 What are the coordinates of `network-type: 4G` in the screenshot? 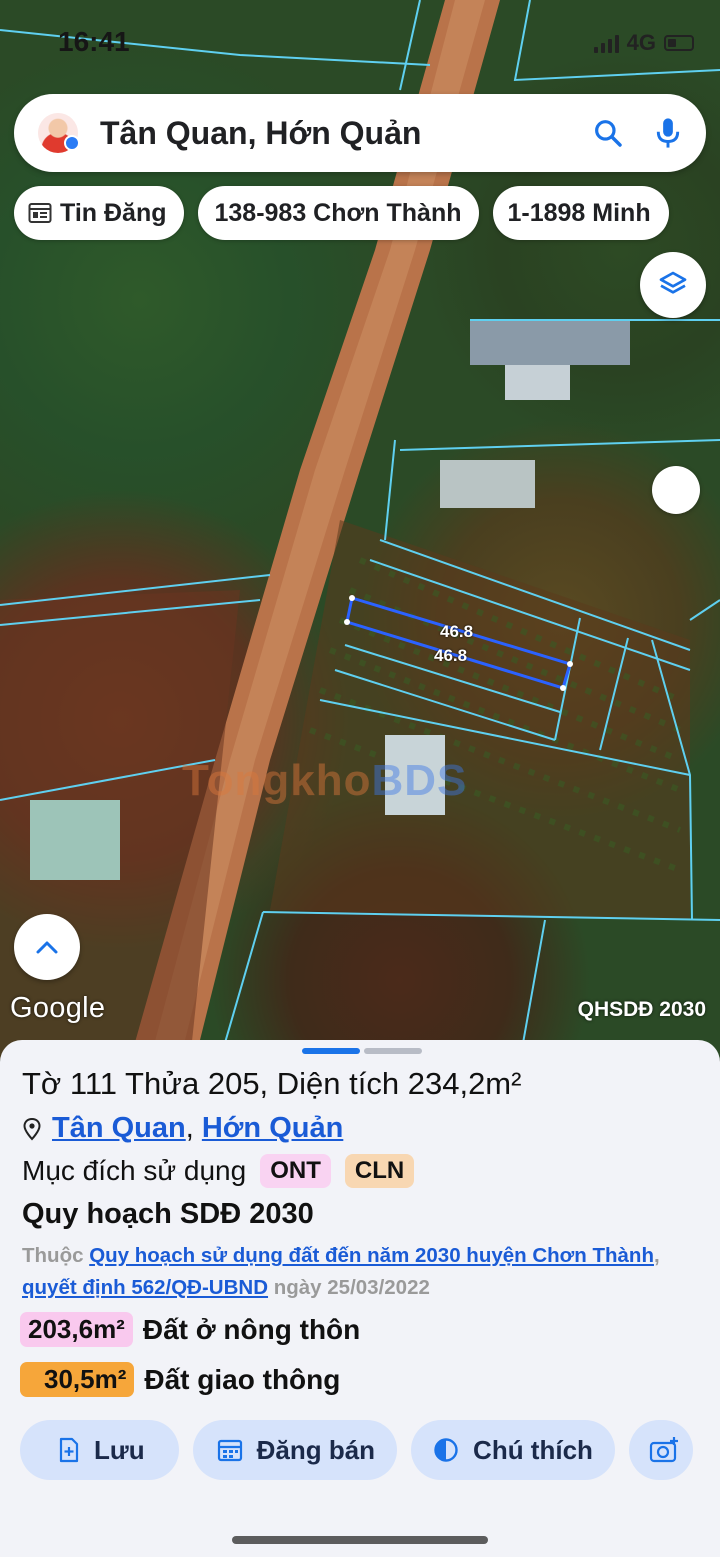 It's located at (641, 42).